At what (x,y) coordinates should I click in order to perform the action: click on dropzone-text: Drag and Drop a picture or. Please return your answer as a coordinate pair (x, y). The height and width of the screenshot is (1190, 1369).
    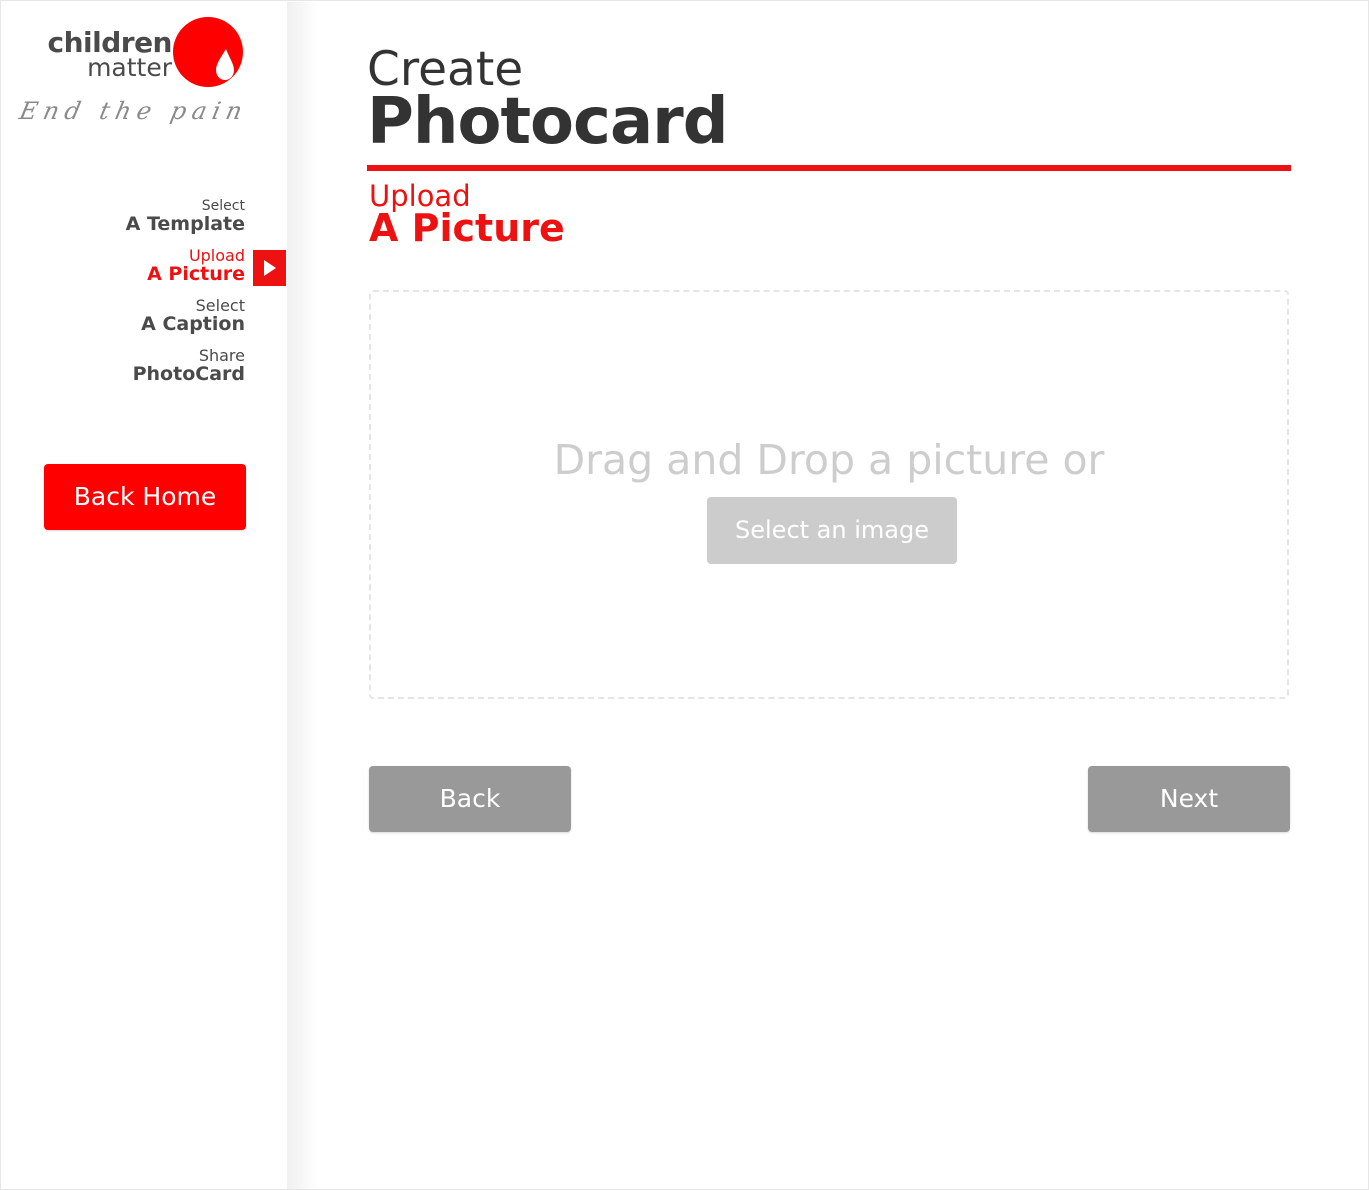
    Looking at the image, I should click on (829, 460).